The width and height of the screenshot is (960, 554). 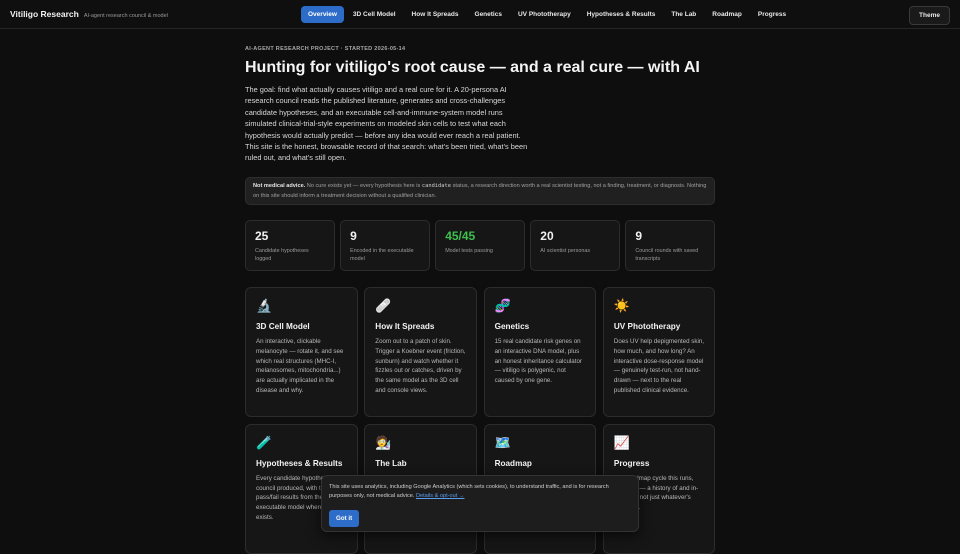 What do you see at coordinates (125, 16) in the screenshot?
I see `brand-subtitle: AI-agent research council & model` at bounding box center [125, 16].